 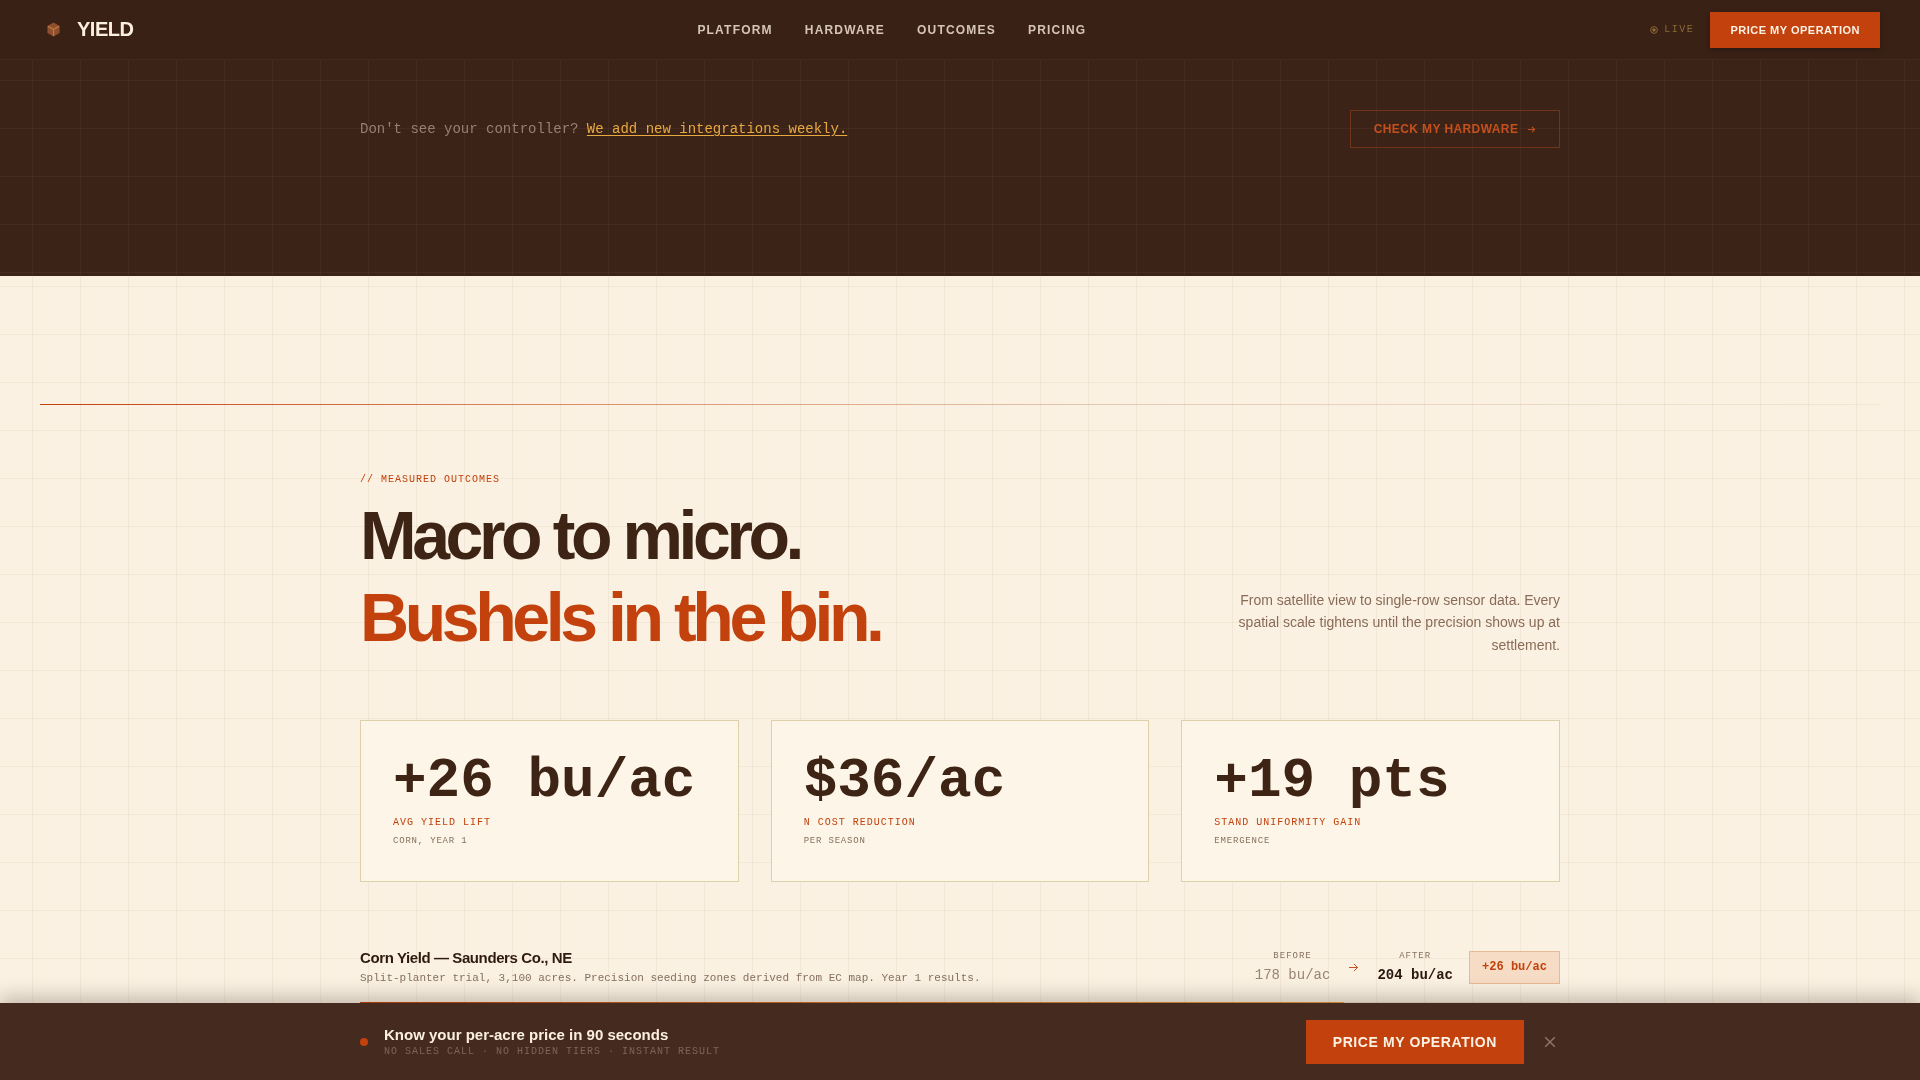 What do you see at coordinates (845, 29) in the screenshot?
I see `nav-link: HARDWARE` at bounding box center [845, 29].